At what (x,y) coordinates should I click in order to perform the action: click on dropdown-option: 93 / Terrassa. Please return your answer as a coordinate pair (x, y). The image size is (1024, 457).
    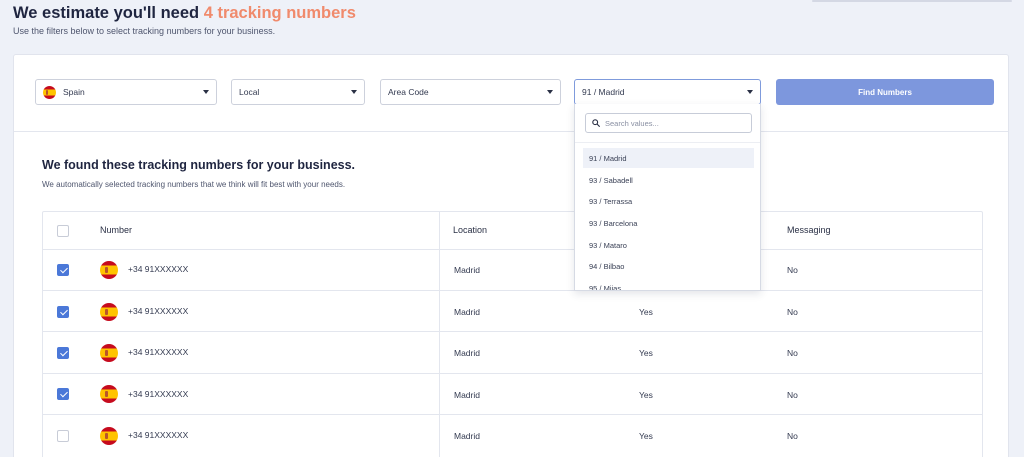
    Looking at the image, I should click on (668, 201).